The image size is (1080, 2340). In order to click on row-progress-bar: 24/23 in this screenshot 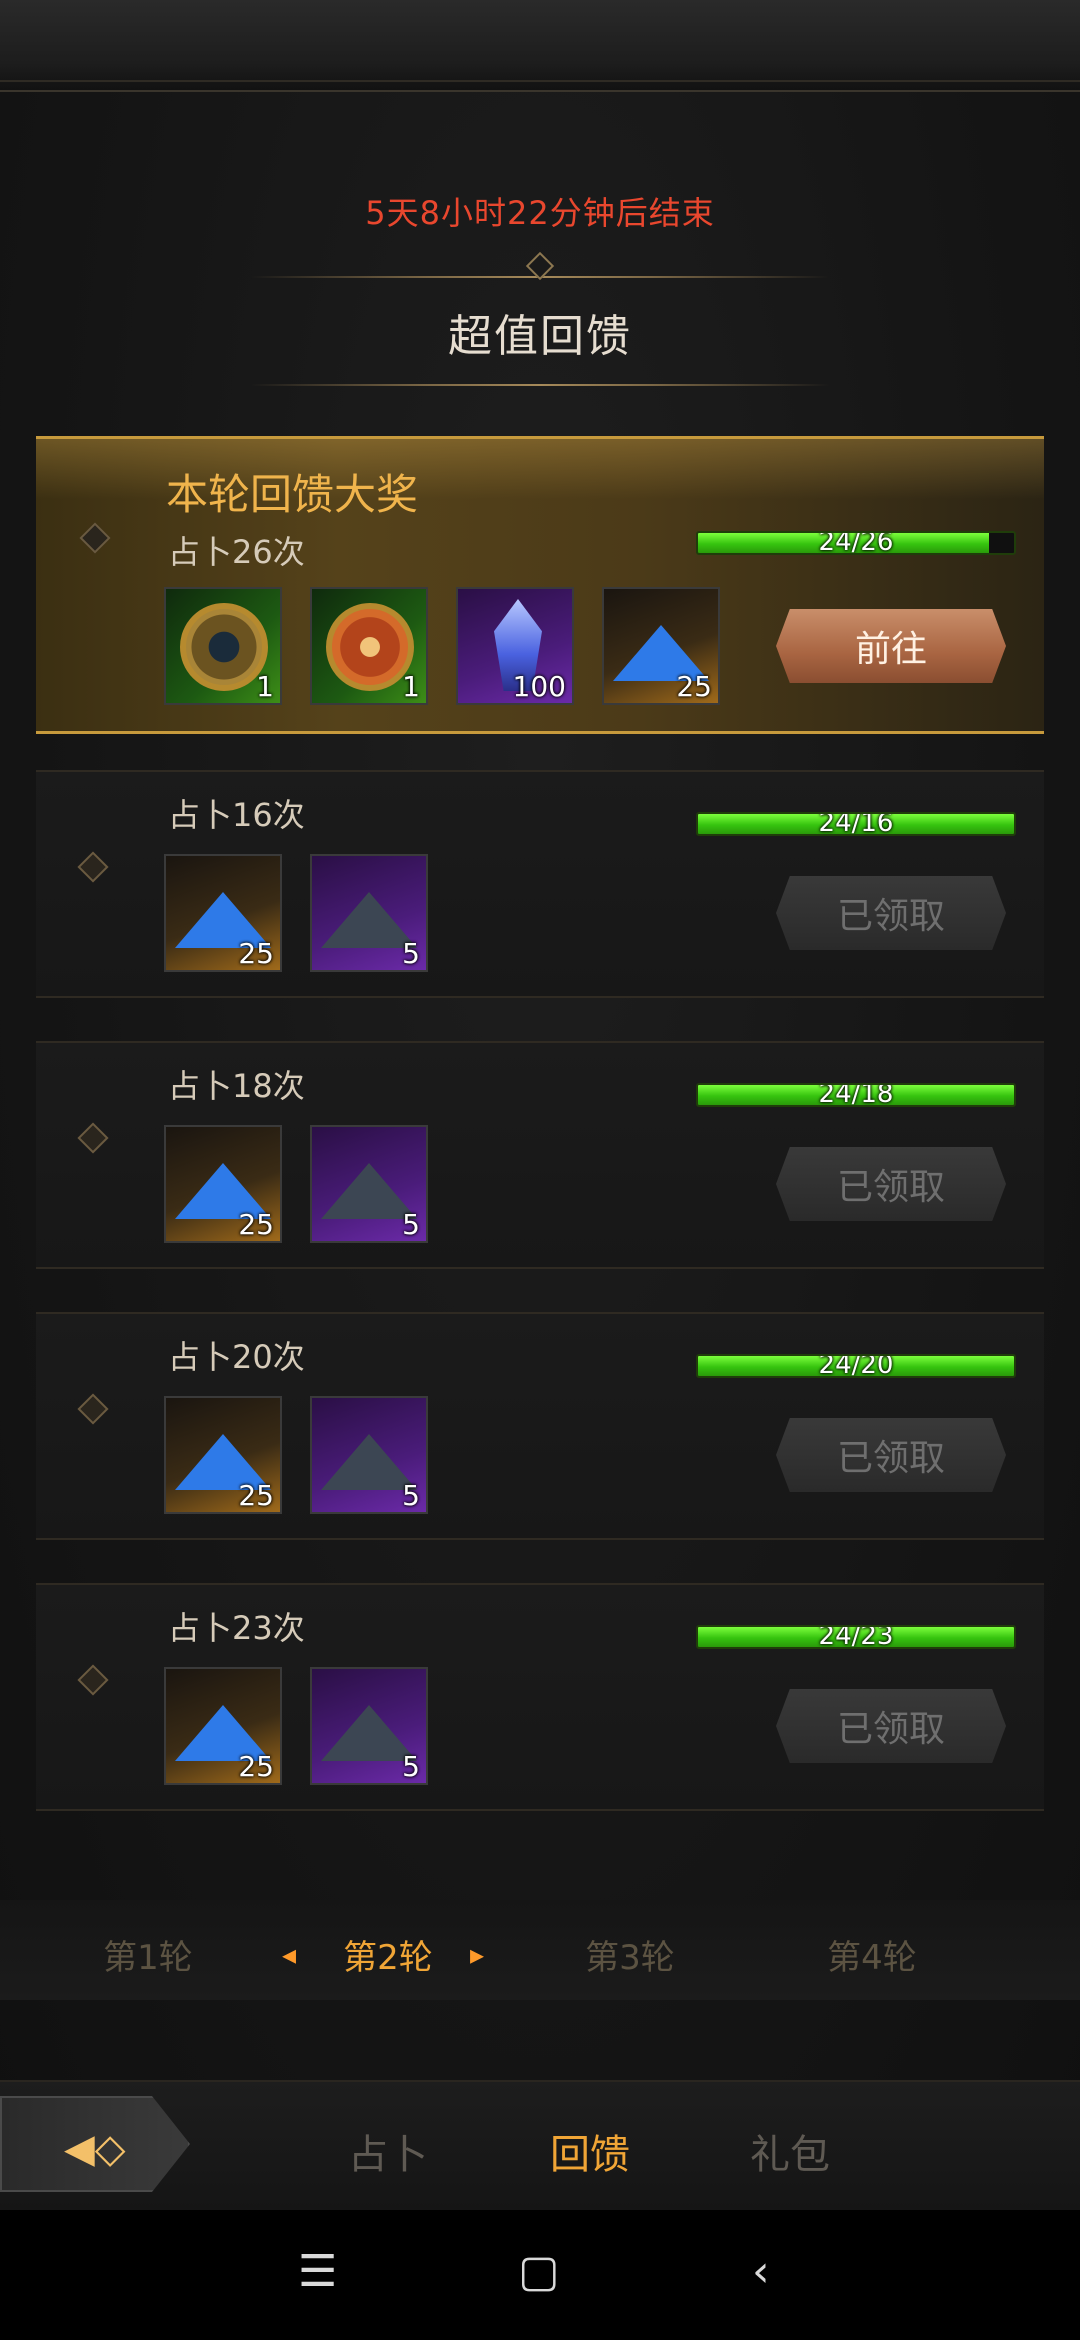, I will do `click(856, 1637)`.